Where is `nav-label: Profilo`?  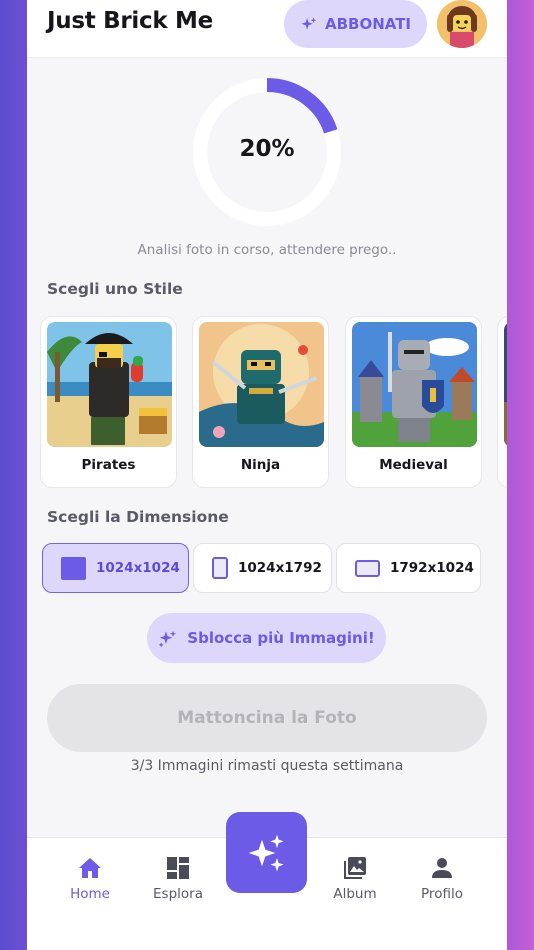
nav-label: Profilo is located at coordinates (442, 894).